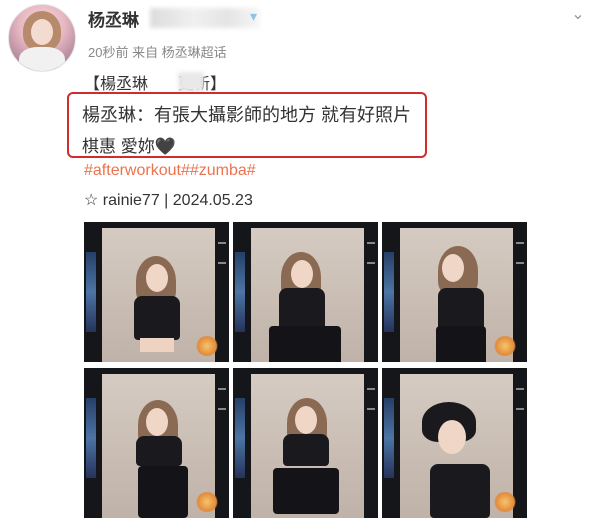 The height and width of the screenshot is (521, 600). What do you see at coordinates (205, 18) in the screenshot?
I see `username-redaction` at bounding box center [205, 18].